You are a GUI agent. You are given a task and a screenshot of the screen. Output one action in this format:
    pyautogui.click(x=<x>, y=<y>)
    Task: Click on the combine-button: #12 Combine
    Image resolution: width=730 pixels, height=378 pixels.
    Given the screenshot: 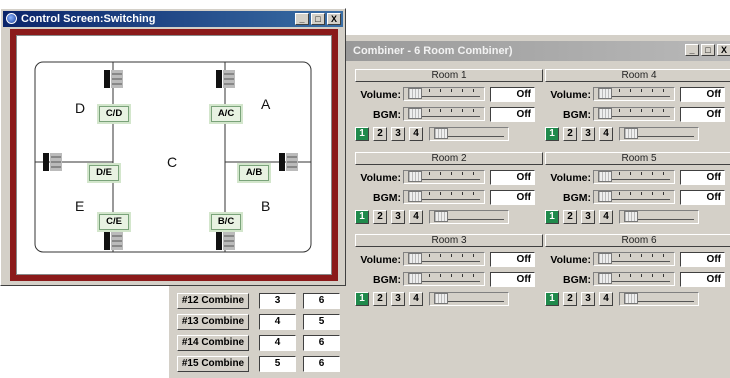 What is the action you would take?
    pyautogui.click(x=213, y=301)
    